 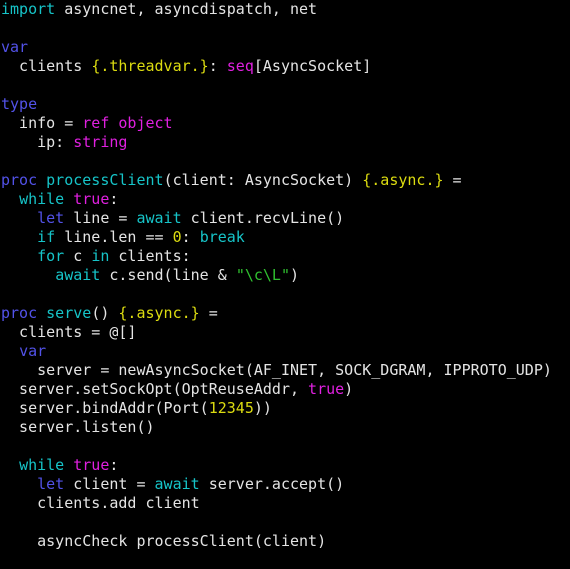 What do you see at coordinates (109, 484) in the screenshot?
I see `text-token: client =` at bounding box center [109, 484].